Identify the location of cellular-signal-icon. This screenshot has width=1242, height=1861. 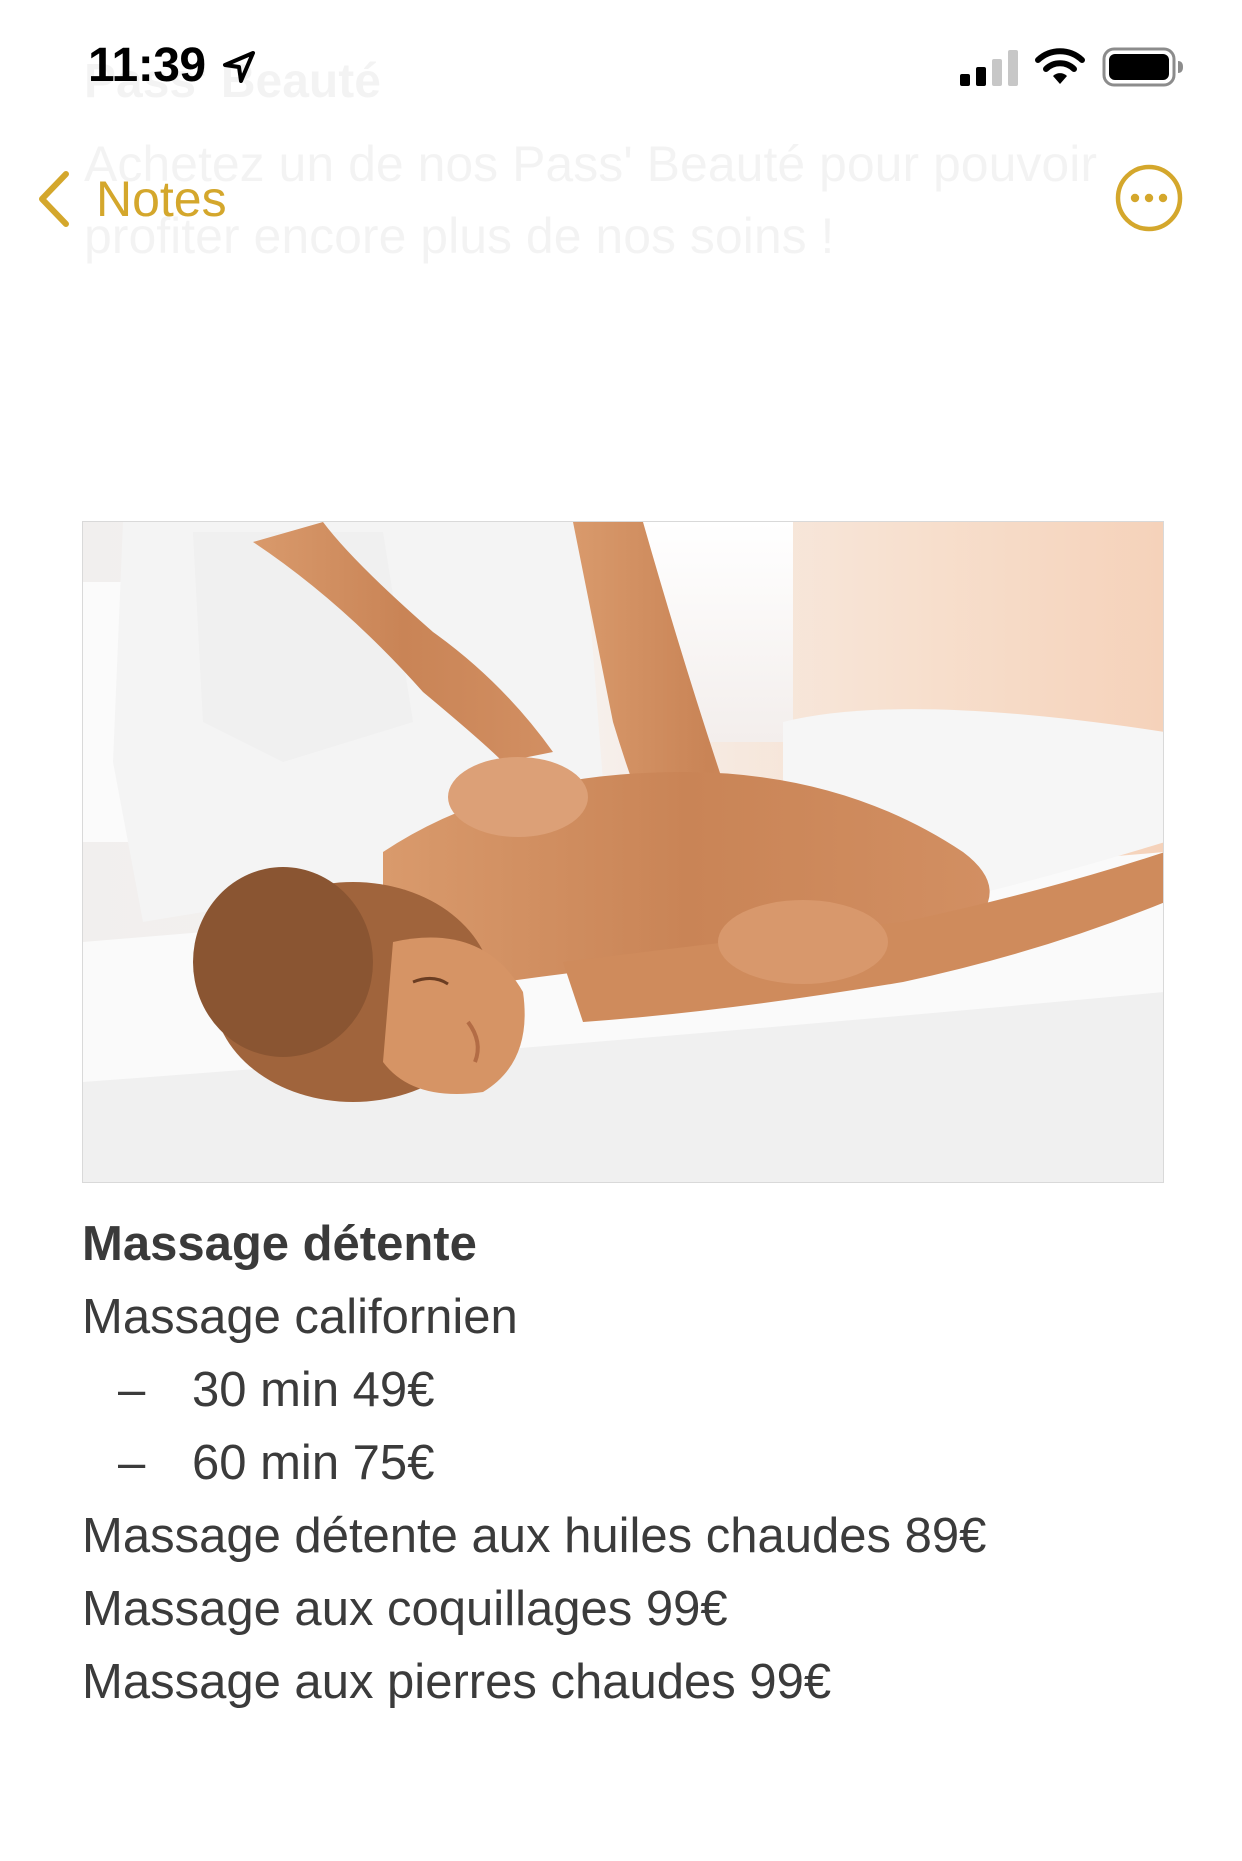
(989, 68).